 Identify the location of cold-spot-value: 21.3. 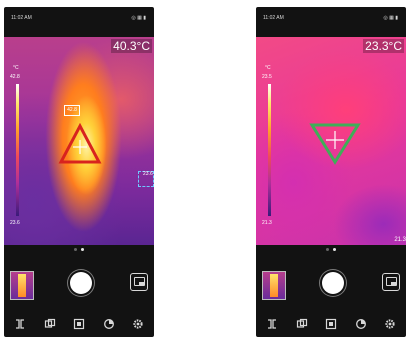
(400, 240).